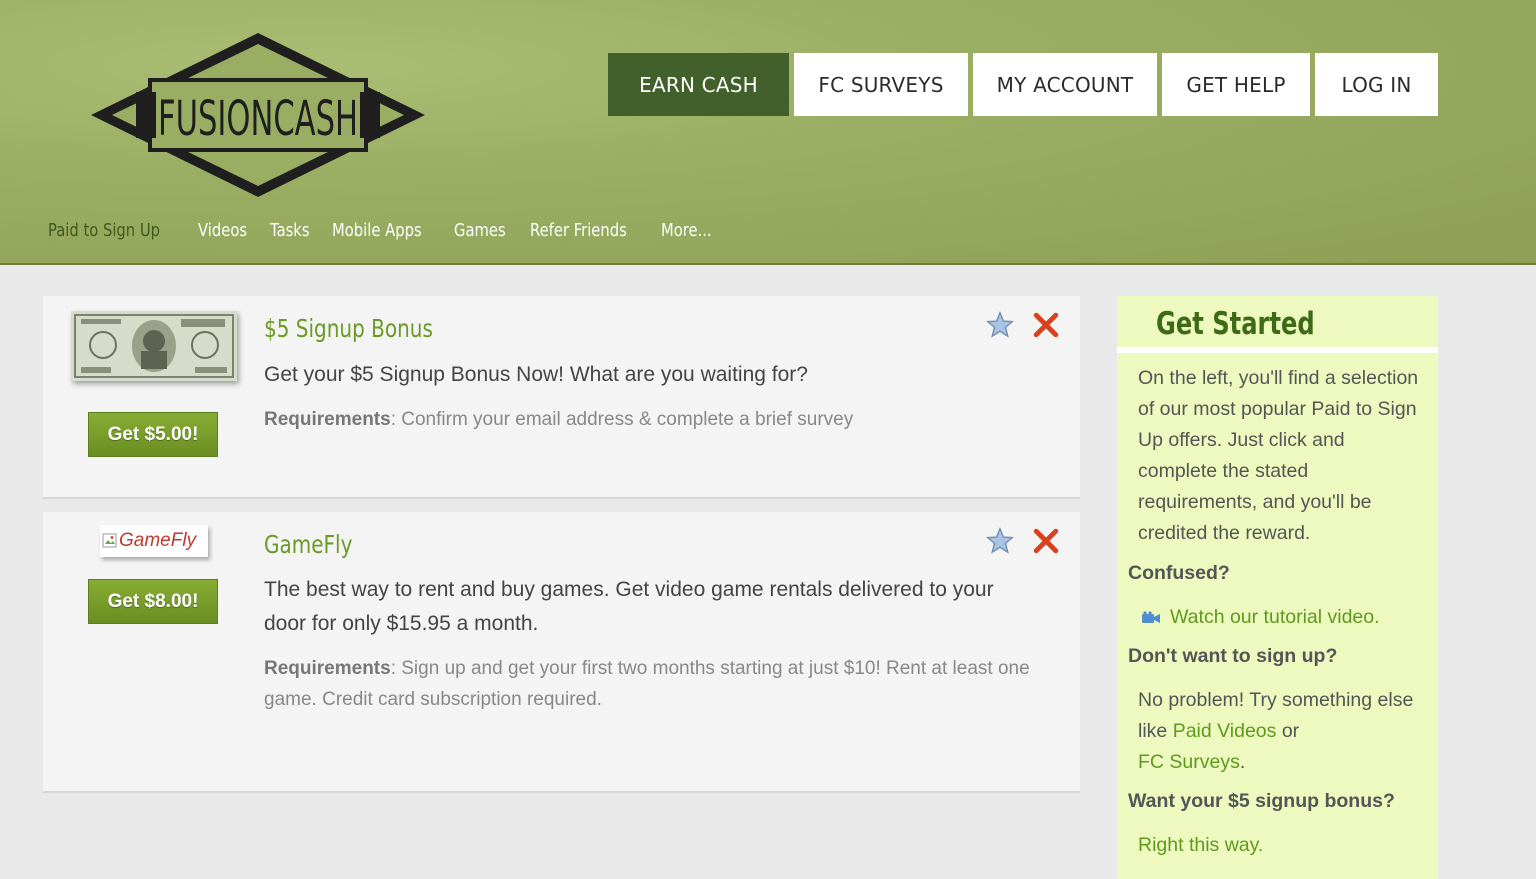  What do you see at coordinates (698, 84) in the screenshot?
I see `nav-earn-cash: EARN CASH` at bounding box center [698, 84].